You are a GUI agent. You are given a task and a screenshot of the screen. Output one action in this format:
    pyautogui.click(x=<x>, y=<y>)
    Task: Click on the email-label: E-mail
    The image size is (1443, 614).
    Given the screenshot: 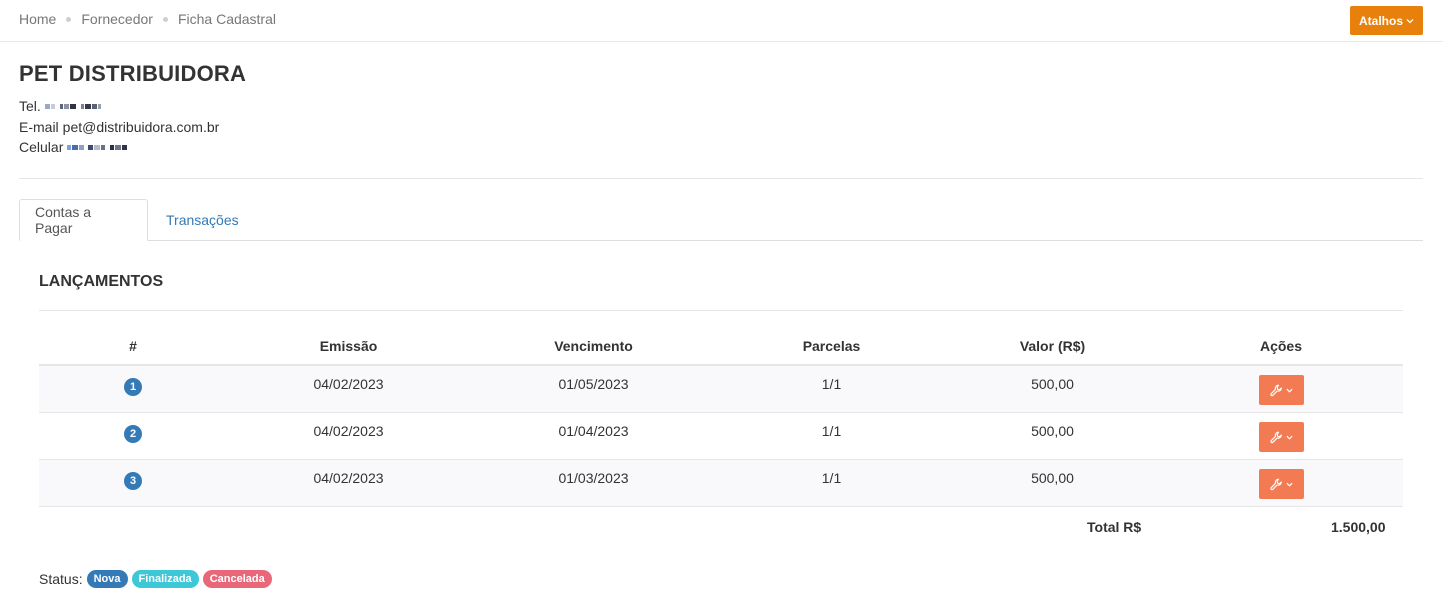 What is the action you would take?
    pyautogui.click(x=39, y=127)
    